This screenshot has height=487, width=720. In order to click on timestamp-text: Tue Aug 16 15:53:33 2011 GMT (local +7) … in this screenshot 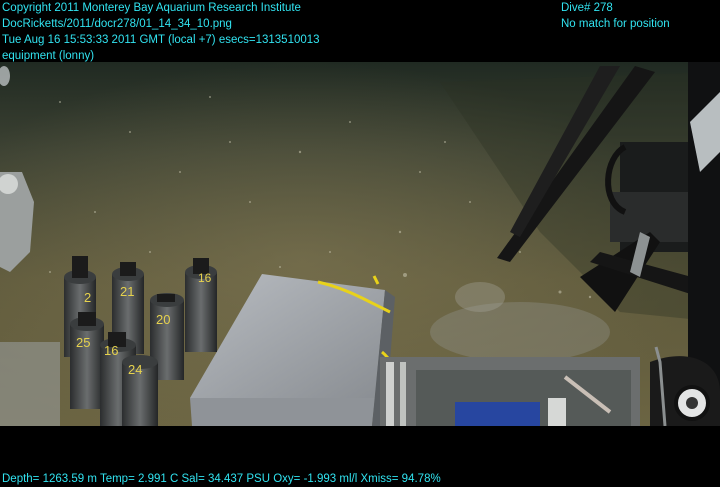, I will do `click(161, 40)`.